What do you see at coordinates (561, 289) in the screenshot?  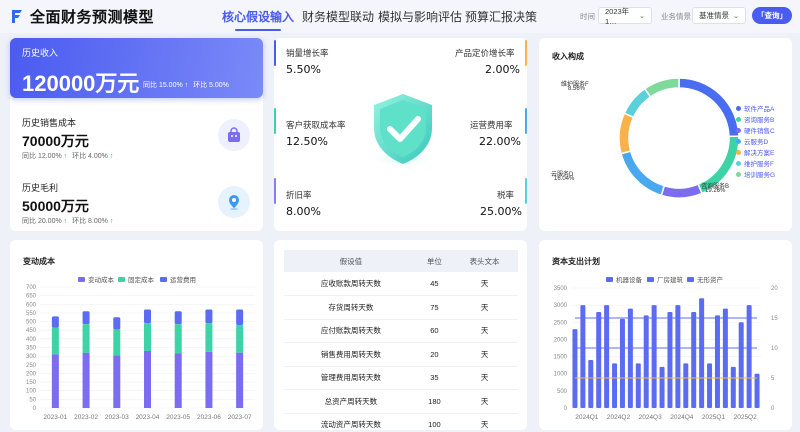 I see `y-tick-label: 3500` at bounding box center [561, 289].